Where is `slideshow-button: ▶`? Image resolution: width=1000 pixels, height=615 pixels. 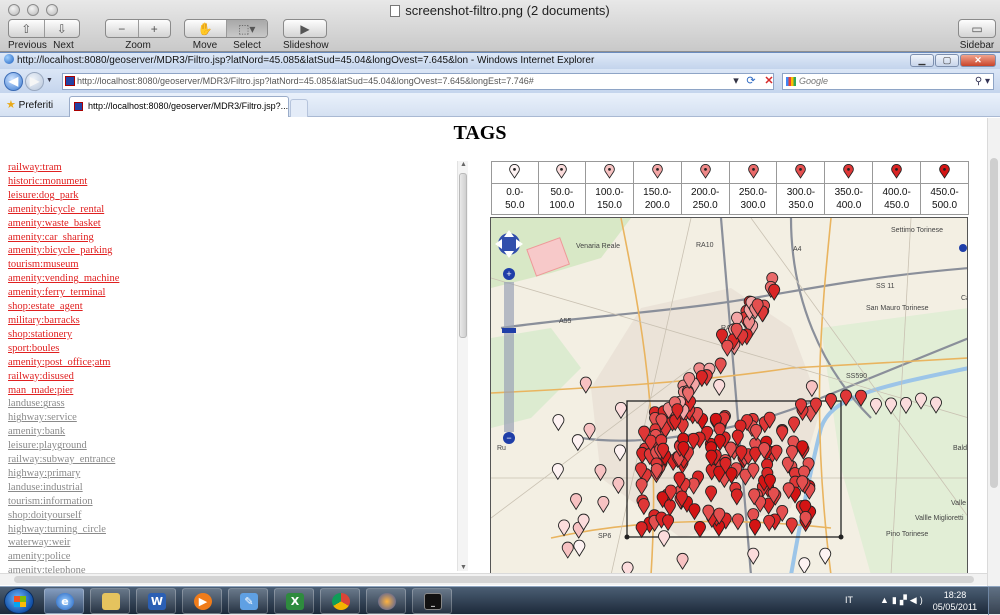 slideshow-button: ▶ is located at coordinates (305, 28).